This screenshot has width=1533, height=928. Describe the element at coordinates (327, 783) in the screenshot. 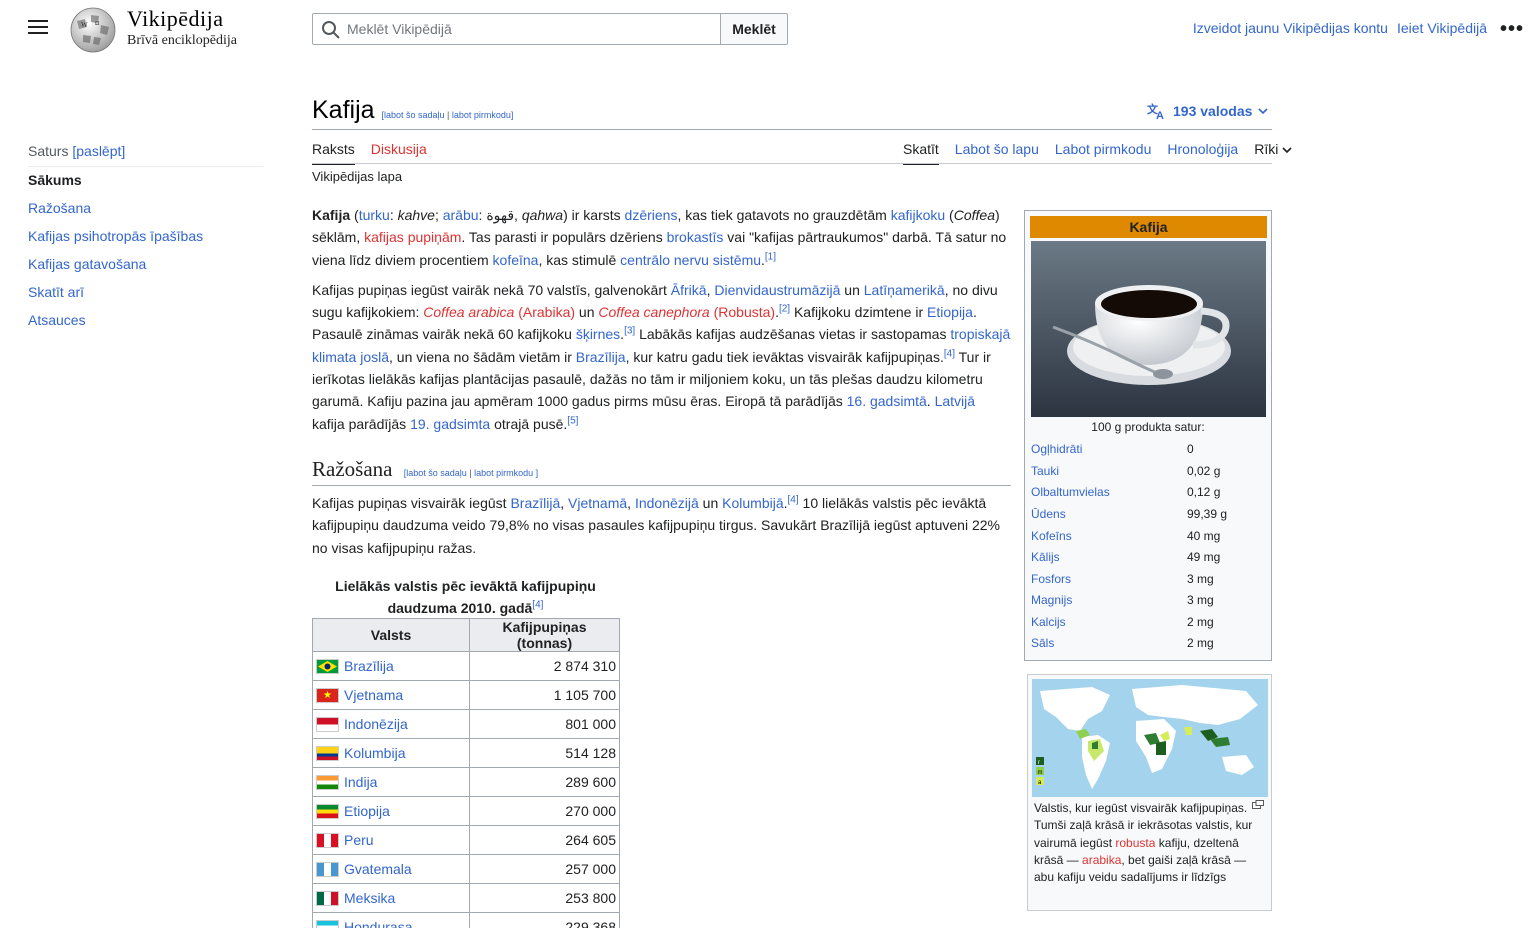

I see `india-flag-icon` at that location.